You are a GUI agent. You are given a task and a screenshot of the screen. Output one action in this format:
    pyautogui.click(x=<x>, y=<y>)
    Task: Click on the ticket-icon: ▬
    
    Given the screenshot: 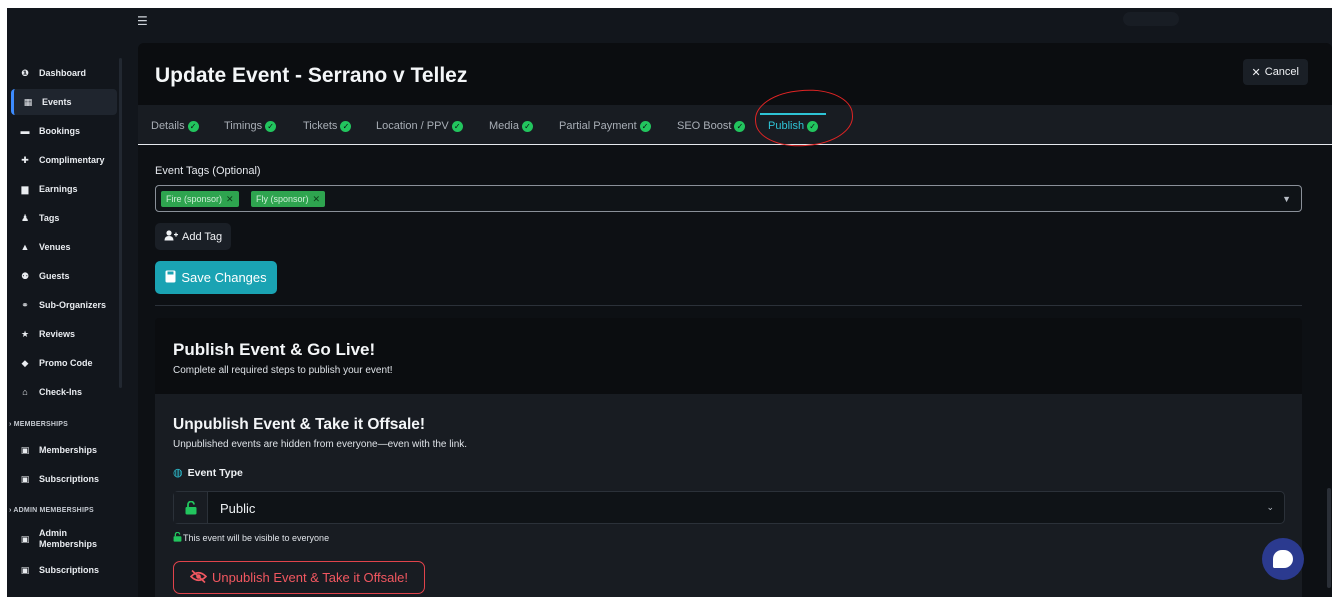 What is the action you would take?
    pyautogui.click(x=25, y=131)
    